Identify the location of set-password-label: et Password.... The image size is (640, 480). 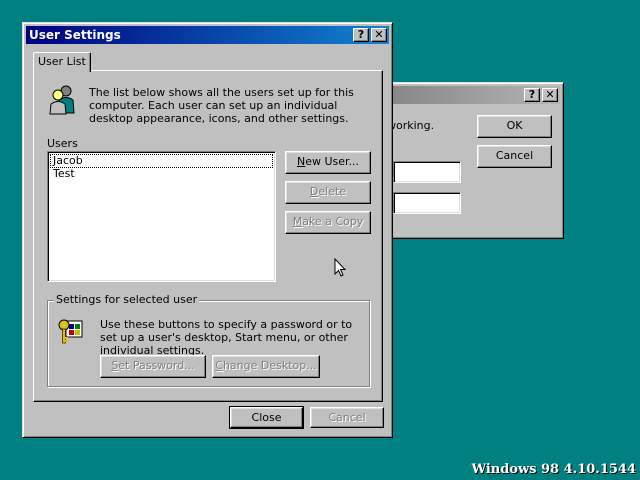
(156, 365).